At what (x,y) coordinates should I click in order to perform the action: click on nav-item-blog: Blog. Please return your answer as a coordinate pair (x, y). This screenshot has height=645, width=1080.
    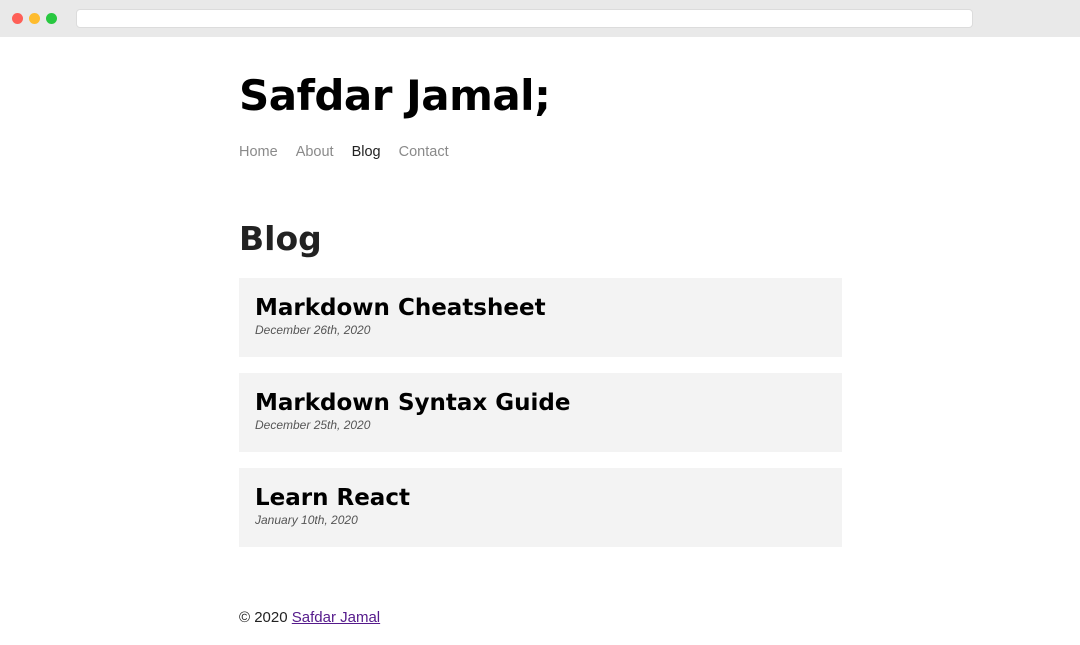
    Looking at the image, I should click on (366, 152).